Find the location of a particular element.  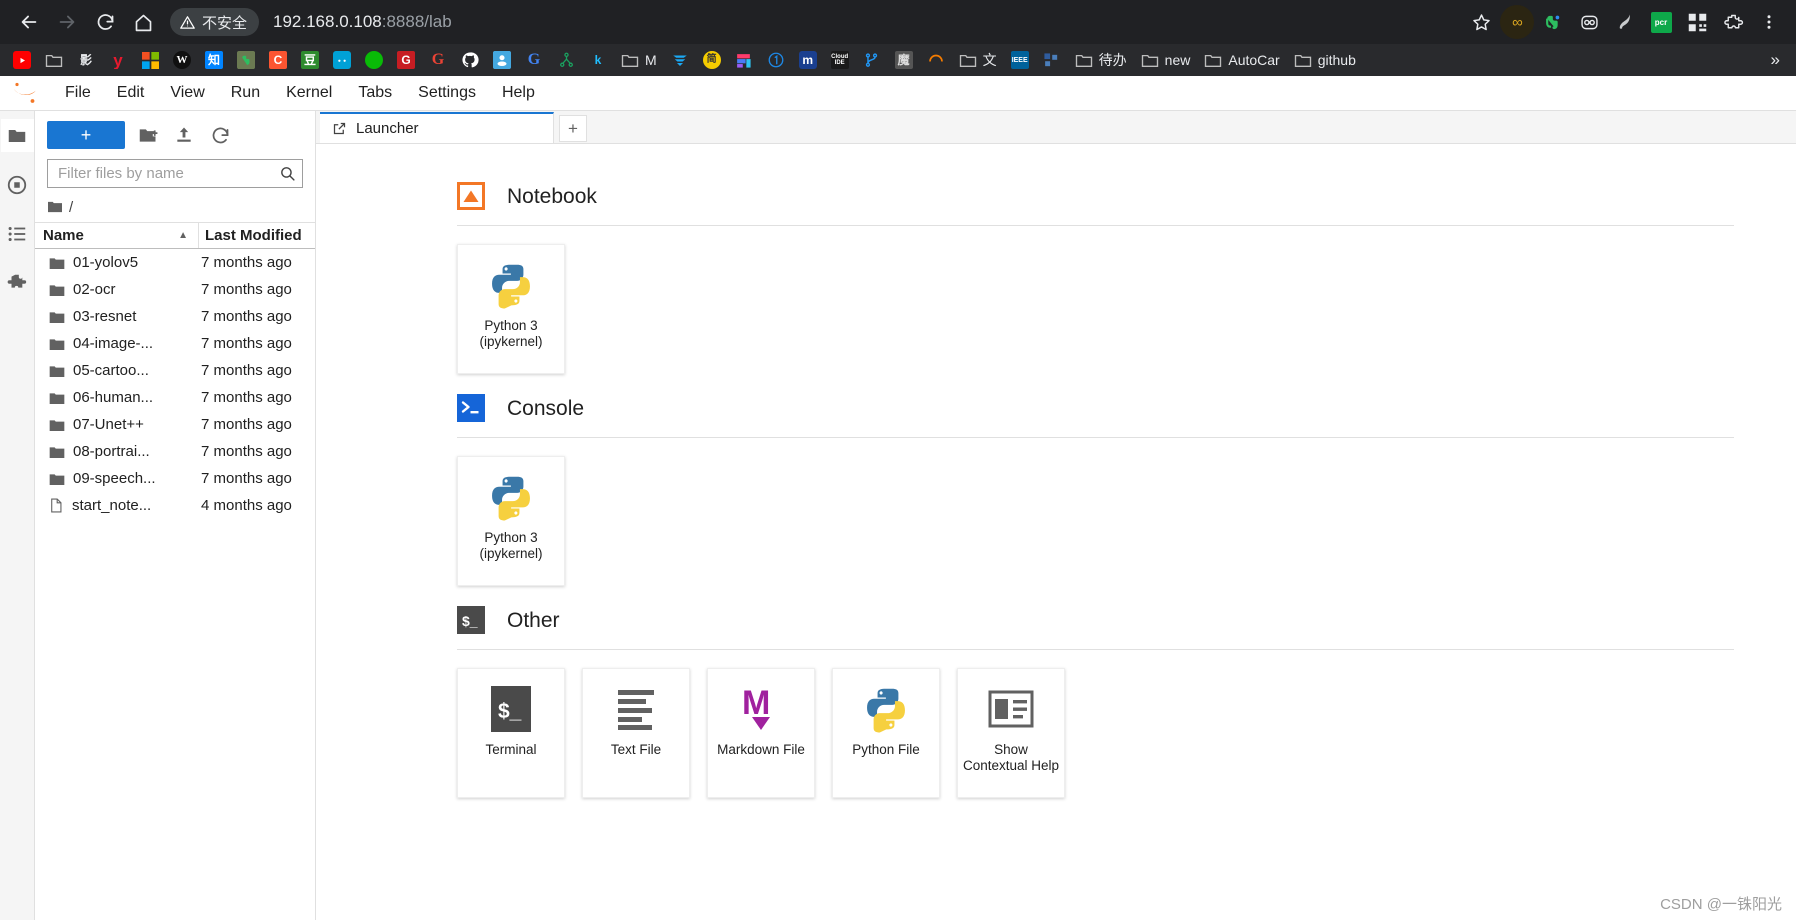

new-launcher-button: + is located at coordinates (86, 135).